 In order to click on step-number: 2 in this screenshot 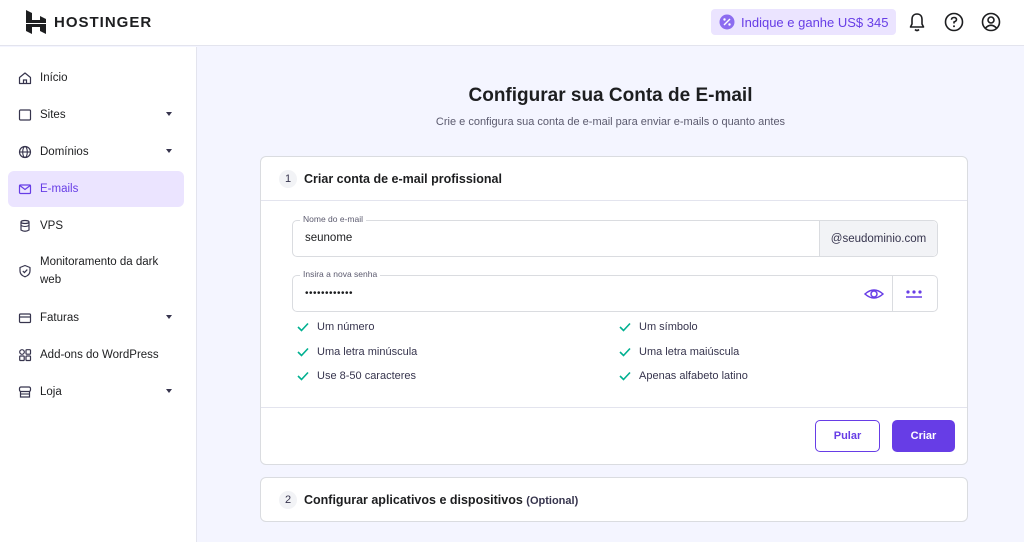, I will do `click(288, 500)`.